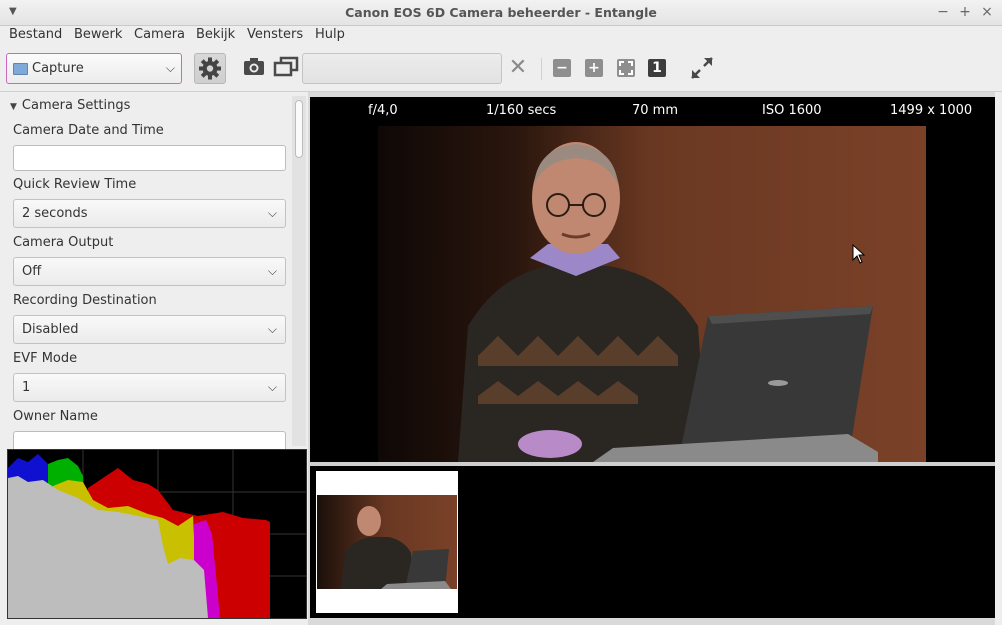  What do you see at coordinates (655, 110) in the screenshot?
I see `focal-length-value: 70 mm` at bounding box center [655, 110].